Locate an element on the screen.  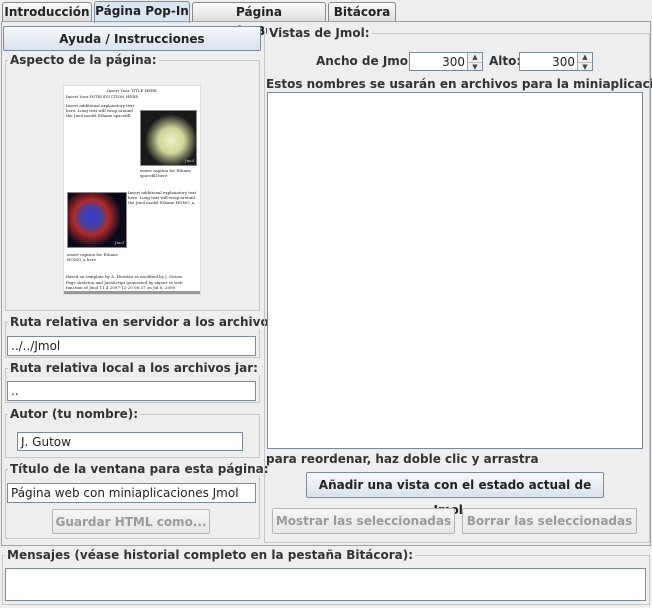
show-selected-button: Mostrar las seleccionadas is located at coordinates (363, 521).